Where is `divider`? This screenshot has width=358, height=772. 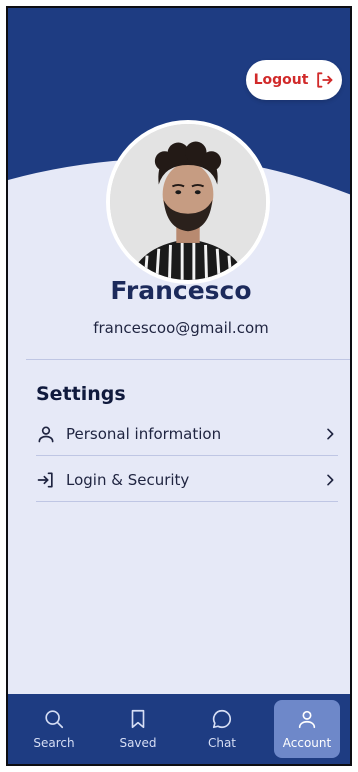 divider is located at coordinates (188, 359).